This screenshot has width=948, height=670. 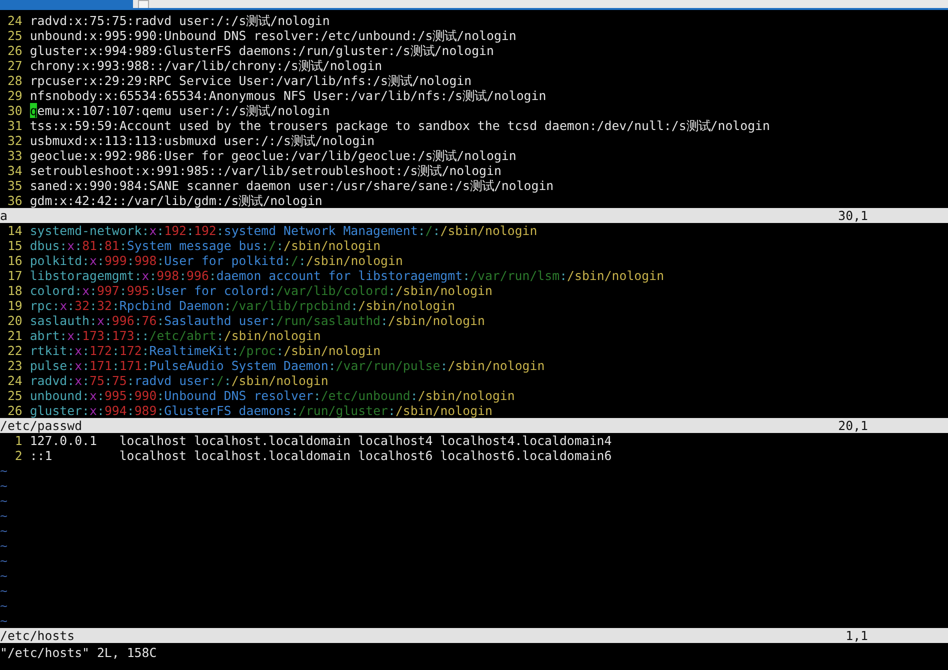 I want to click on code-line: 127.0.0.1 localhost localhost.localdomain localhost4 localhost4.localdomain4, so click(x=321, y=440).